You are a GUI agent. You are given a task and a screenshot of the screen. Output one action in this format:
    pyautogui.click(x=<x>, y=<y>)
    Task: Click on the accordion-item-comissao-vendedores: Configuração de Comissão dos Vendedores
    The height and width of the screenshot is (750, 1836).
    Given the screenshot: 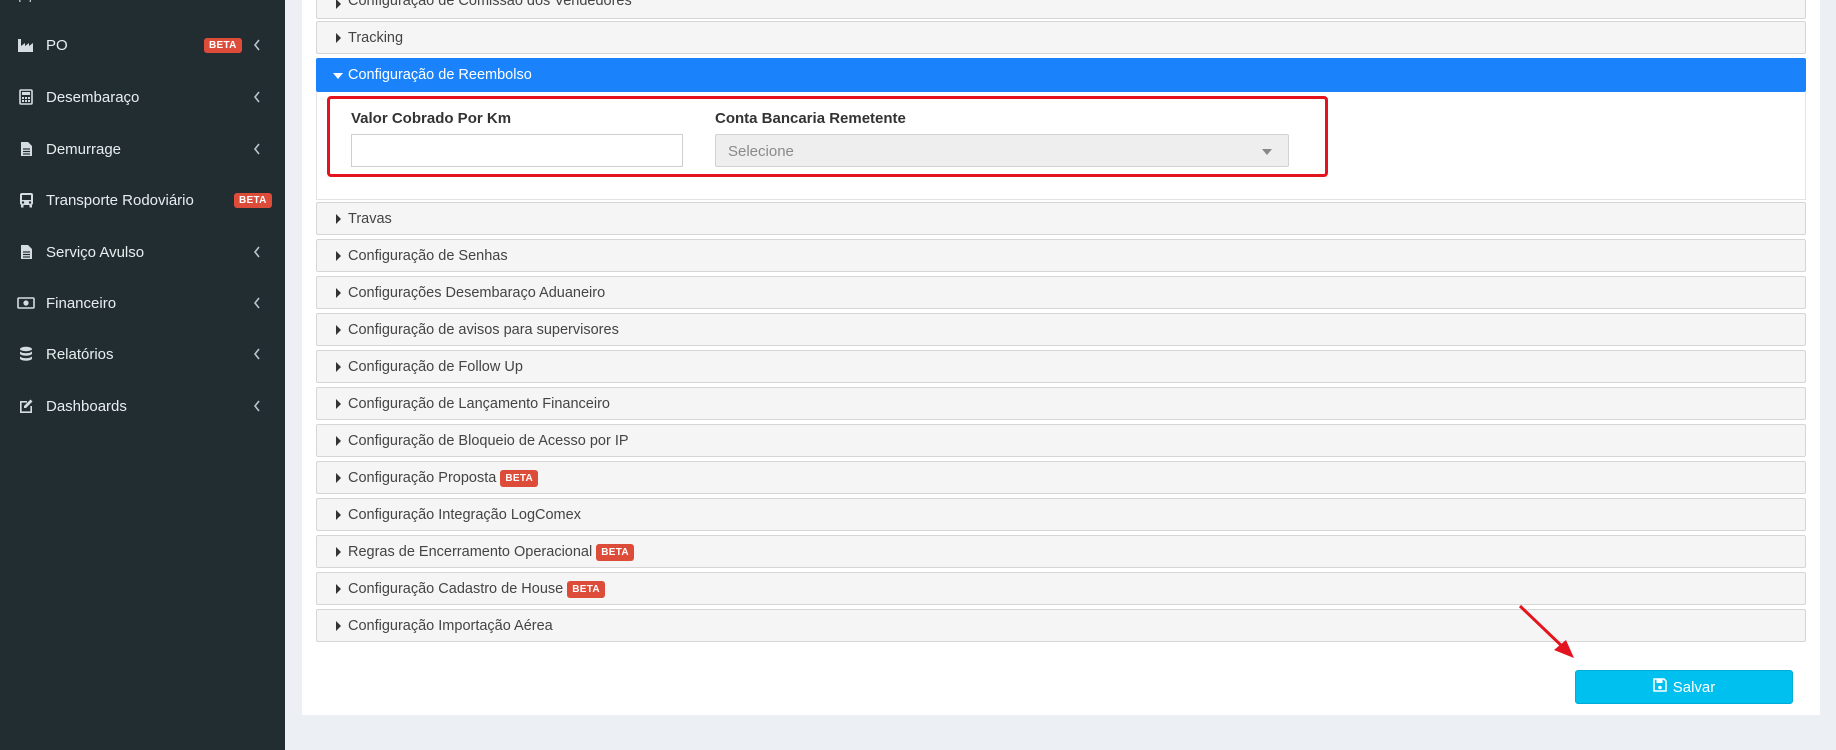 What is the action you would take?
    pyautogui.click(x=1061, y=9)
    